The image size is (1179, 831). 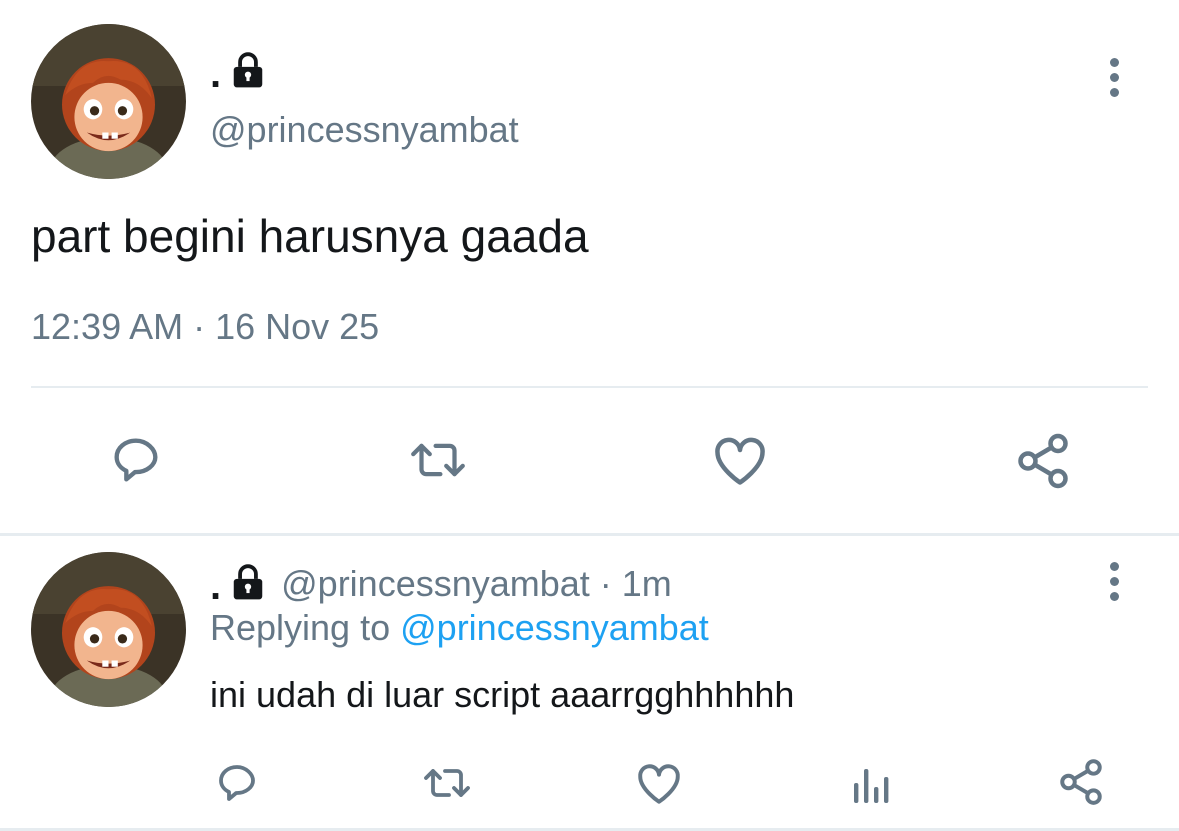 What do you see at coordinates (502, 694) in the screenshot?
I see `tweet-text: ini udah di luar script aaarrgghhhhhh` at bounding box center [502, 694].